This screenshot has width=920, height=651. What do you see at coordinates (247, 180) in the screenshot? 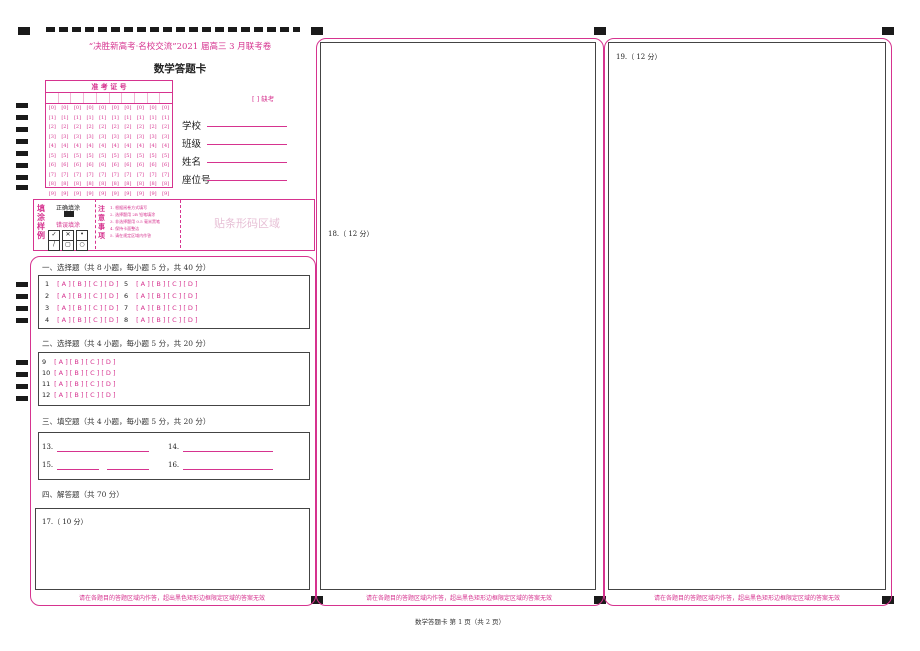
I see `seat-field` at bounding box center [247, 180].